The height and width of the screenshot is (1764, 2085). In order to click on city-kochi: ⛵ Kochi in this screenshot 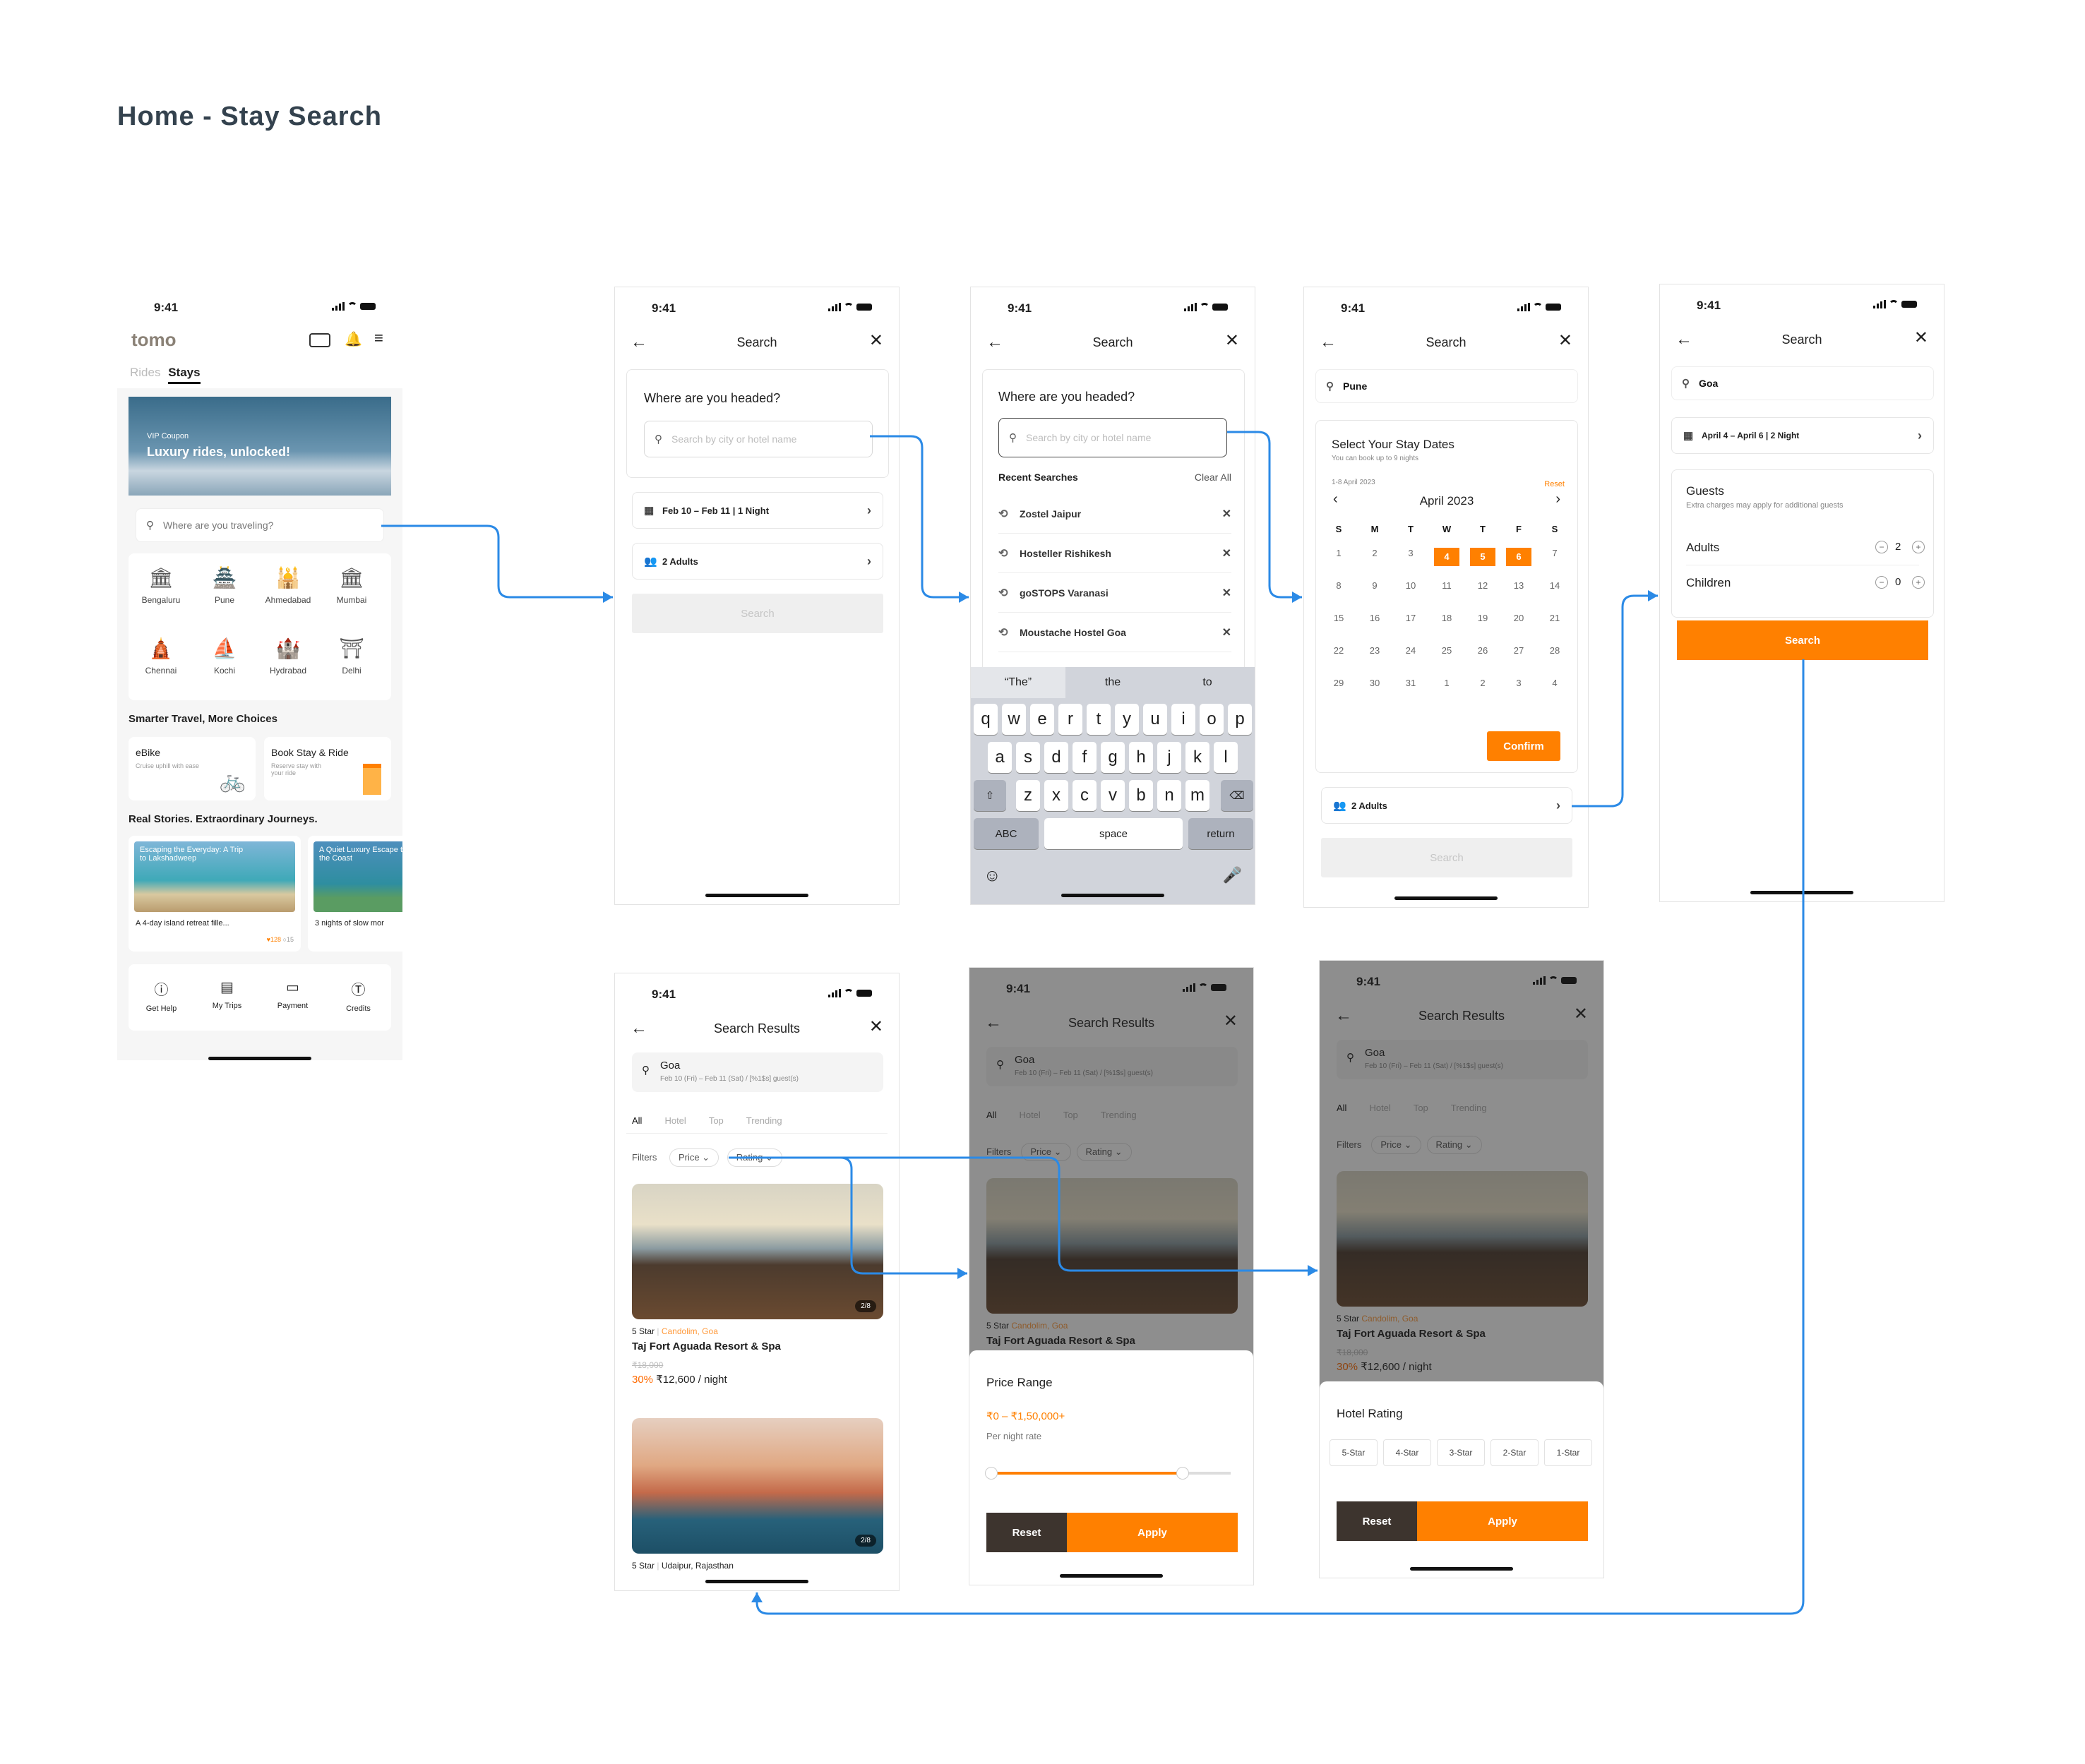, I will do `click(224, 657)`.